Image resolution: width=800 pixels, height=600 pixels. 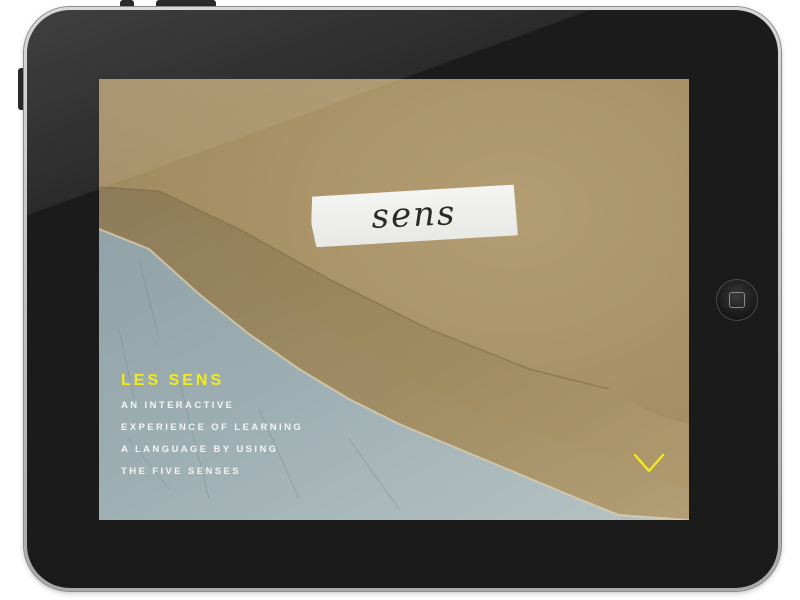 I want to click on subtitle-line: EXPERIENCE OF LEARNING, so click(x=212, y=427).